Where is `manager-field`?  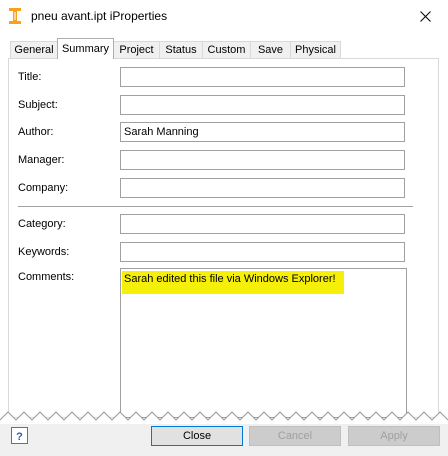
manager-field is located at coordinates (262, 160).